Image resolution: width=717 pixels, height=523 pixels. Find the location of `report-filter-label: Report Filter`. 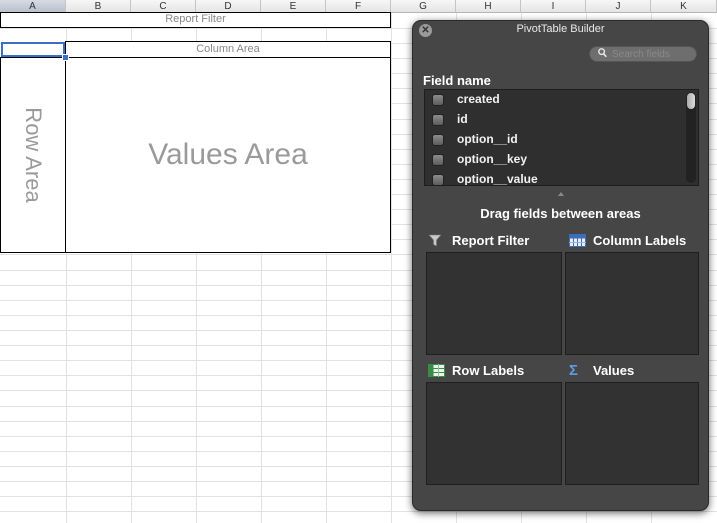

report-filter-label: Report Filter is located at coordinates (491, 240).